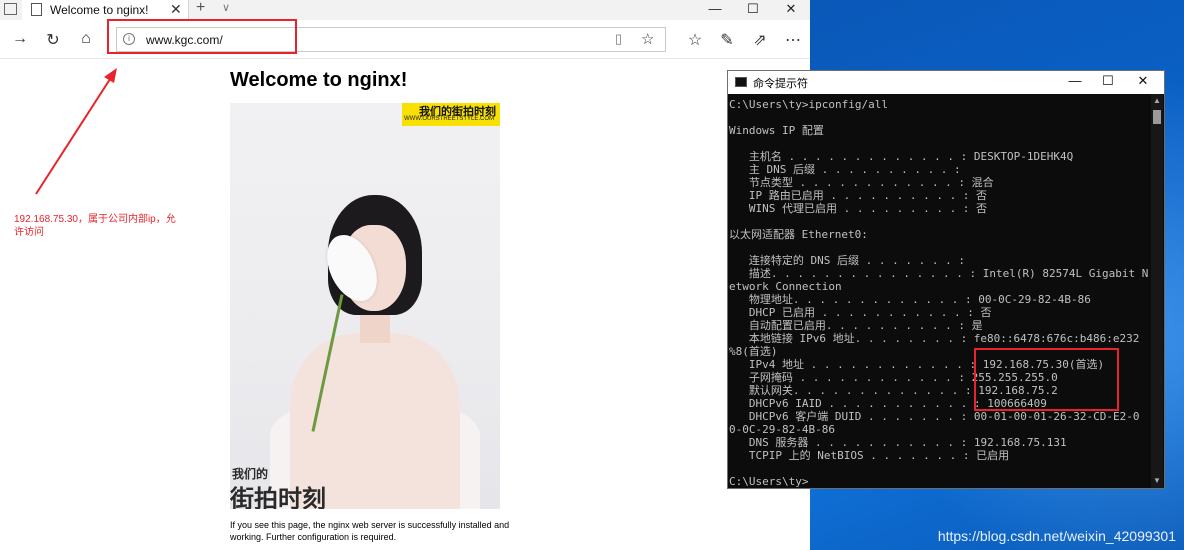 This screenshot has width=1184, height=550. Describe the element at coordinates (741, 82) in the screenshot. I see `cmd-icon` at that location.